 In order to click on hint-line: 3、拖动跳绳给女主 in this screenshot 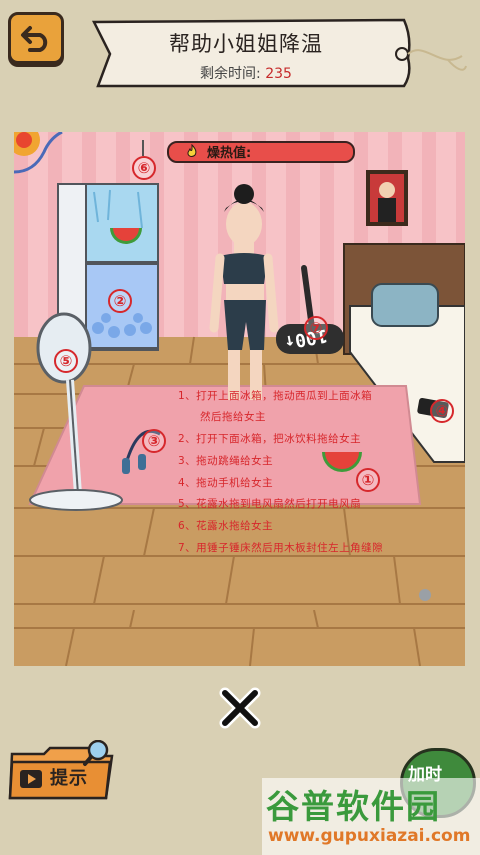, I will do `click(226, 461)`.